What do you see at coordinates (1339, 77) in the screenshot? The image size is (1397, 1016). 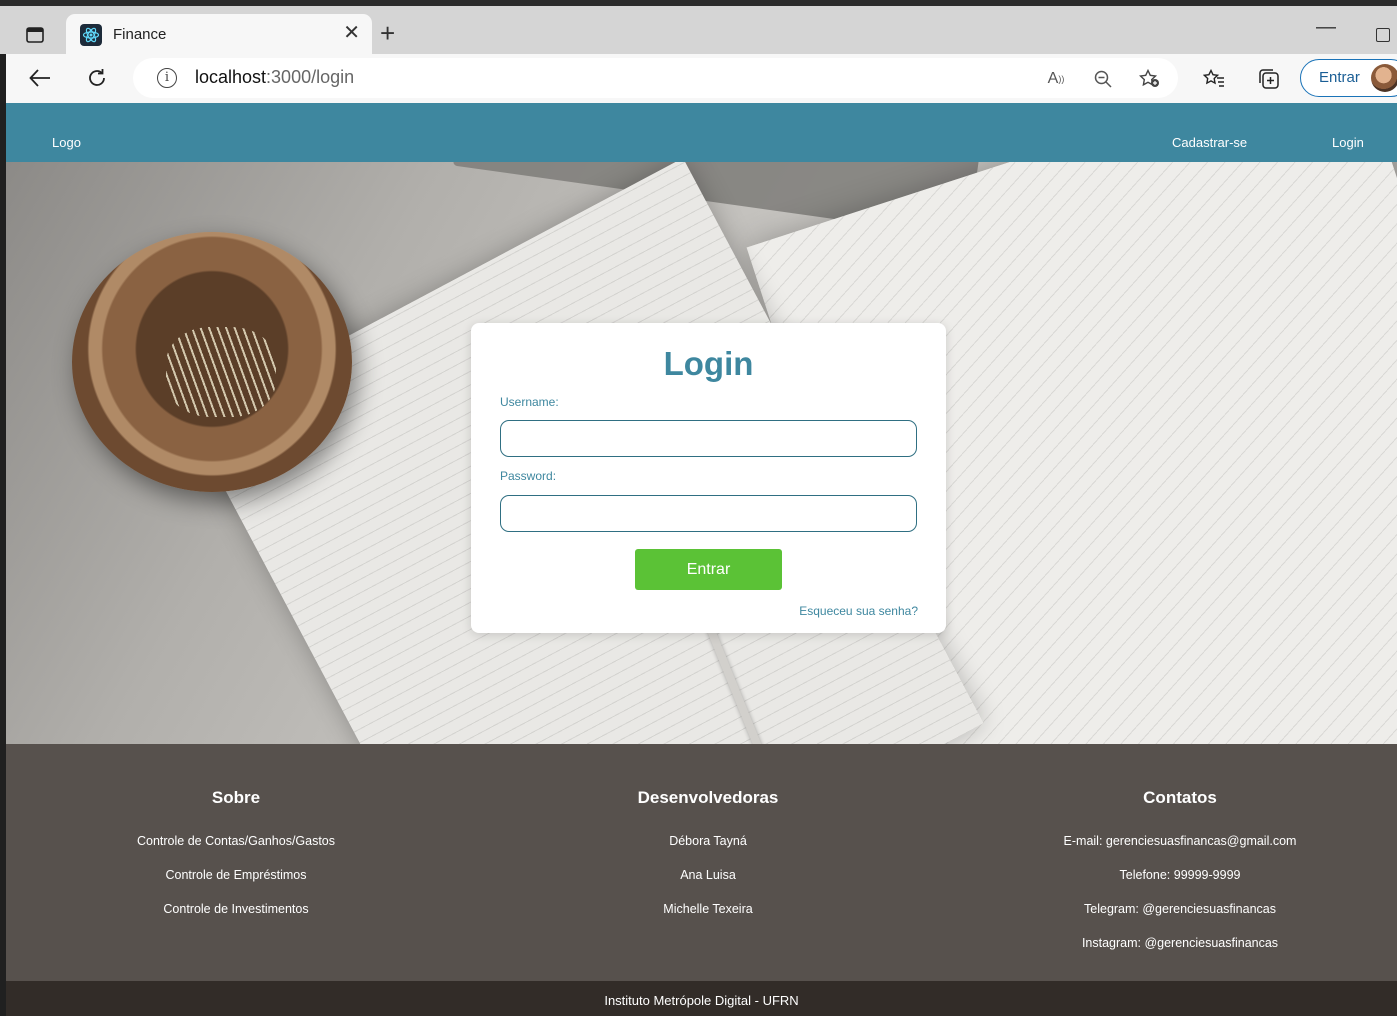 I see `profile-label: Entrar` at bounding box center [1339, 77].